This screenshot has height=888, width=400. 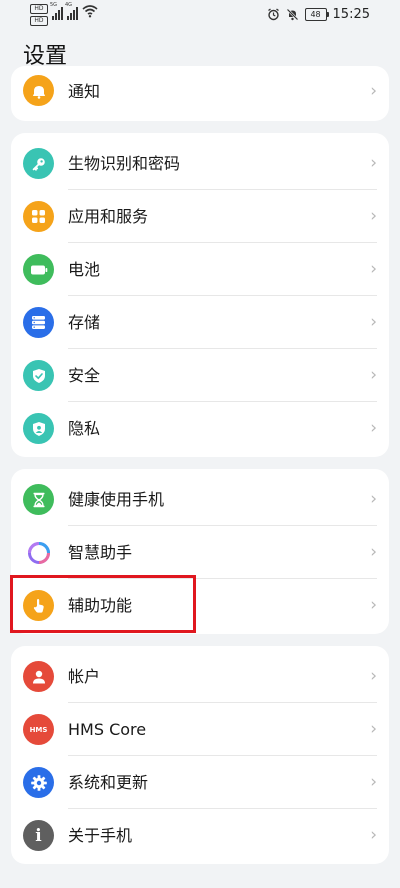 I want to click on shield-icon, so click(x=38, y=375).